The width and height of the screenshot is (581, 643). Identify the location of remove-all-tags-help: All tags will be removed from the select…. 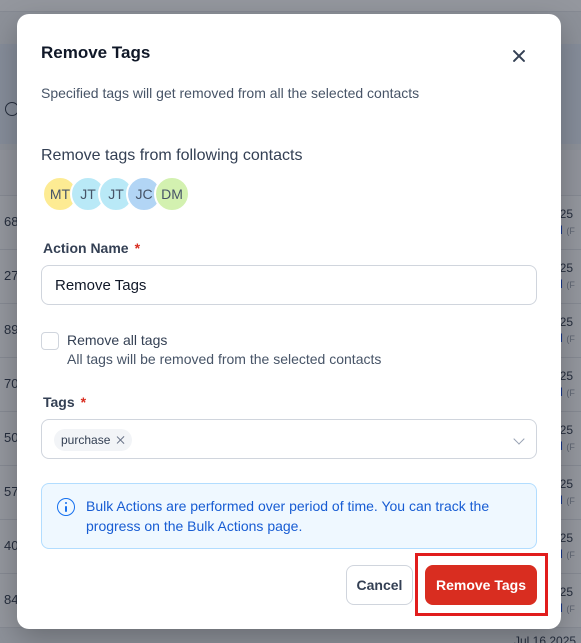
(224, 359).